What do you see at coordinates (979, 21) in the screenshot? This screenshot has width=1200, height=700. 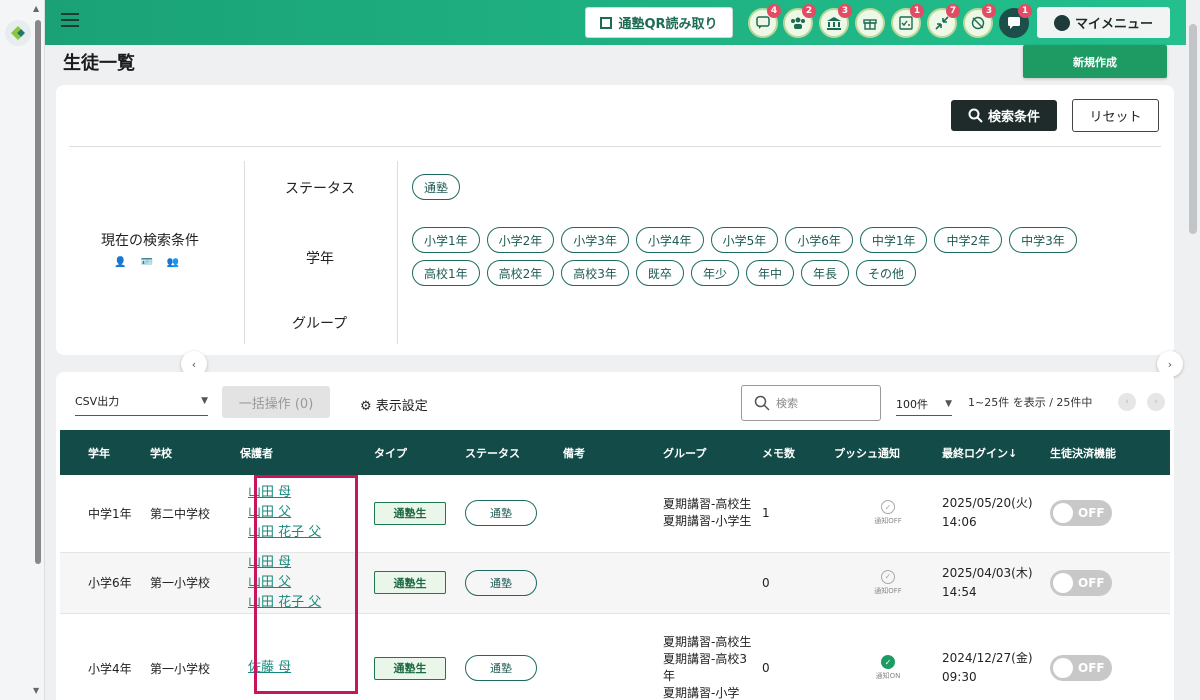 I see `location-off-icon: 3` at bounding box center [979, 21].